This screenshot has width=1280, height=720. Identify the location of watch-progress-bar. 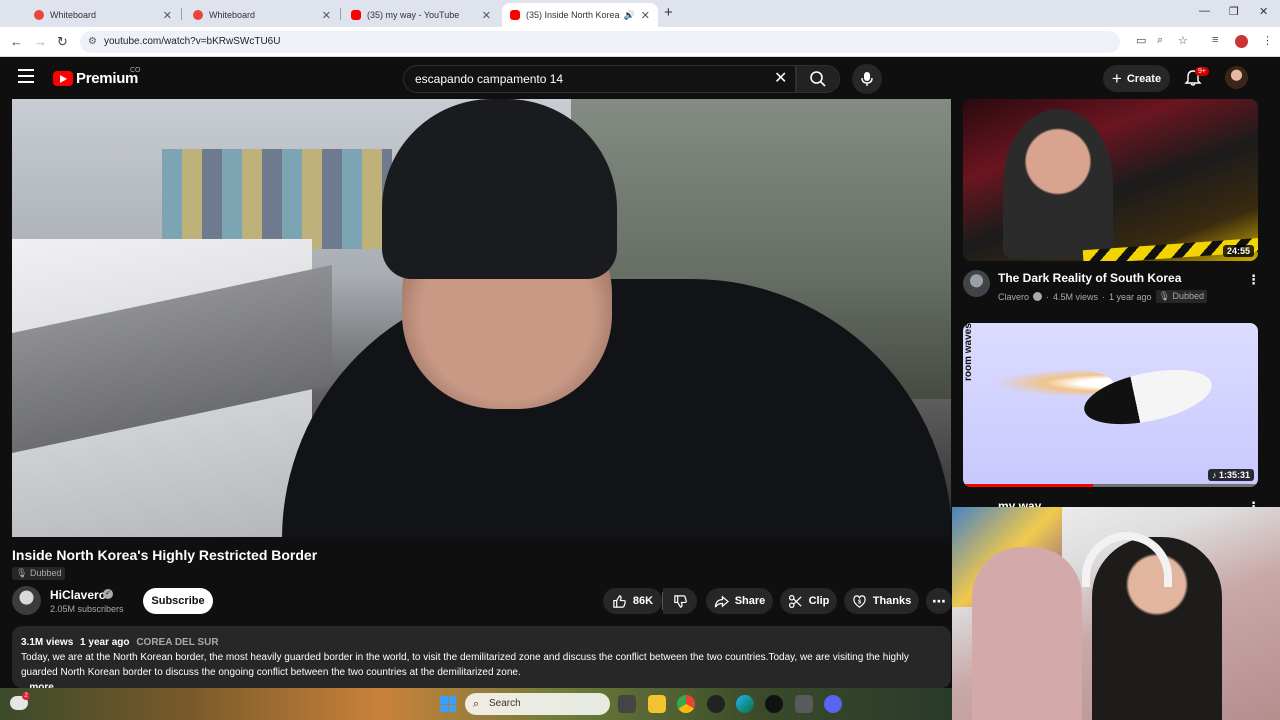
(1110, 485).